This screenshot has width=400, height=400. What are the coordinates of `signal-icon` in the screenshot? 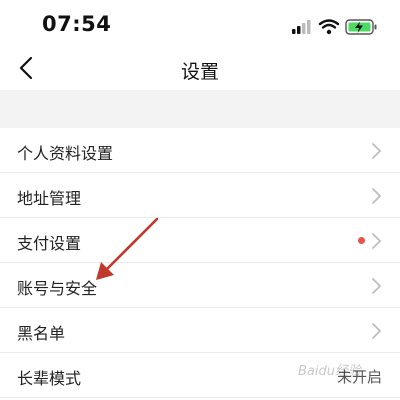 It's located at (301, 27).